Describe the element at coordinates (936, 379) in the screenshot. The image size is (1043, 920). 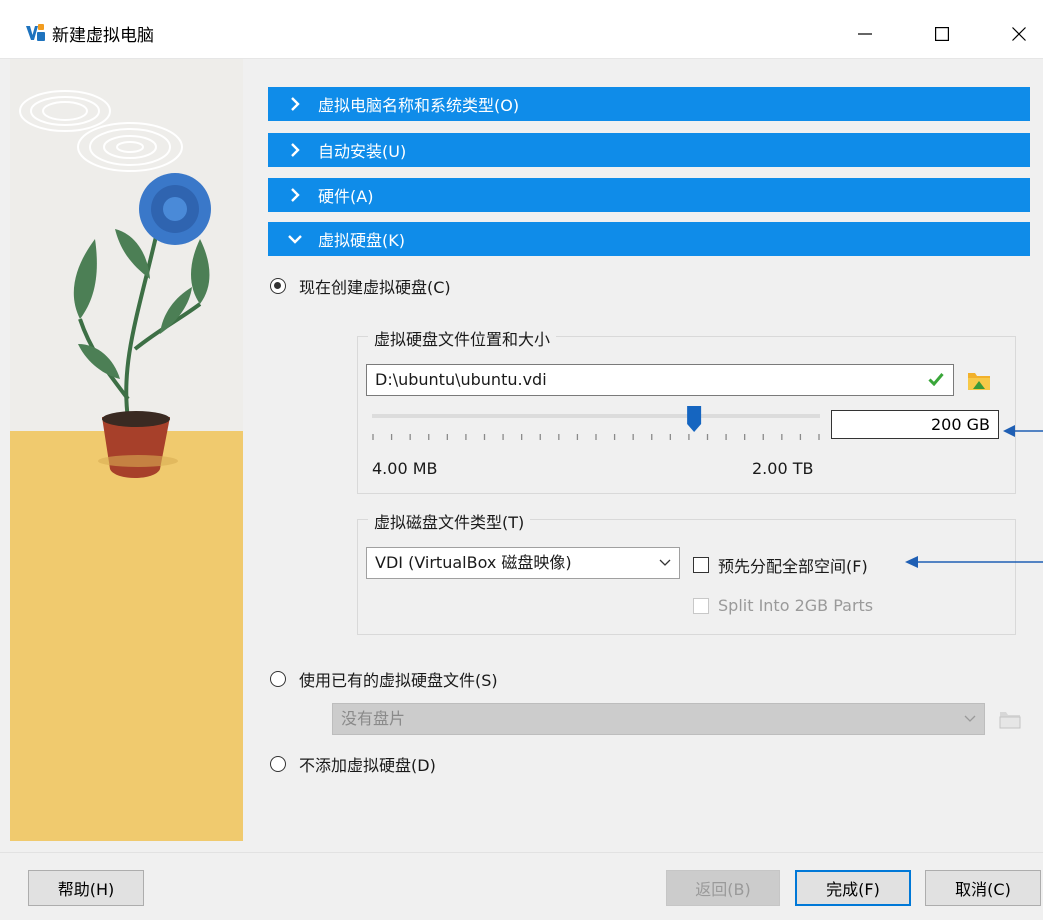
I see `checkmark-icon` at that location.